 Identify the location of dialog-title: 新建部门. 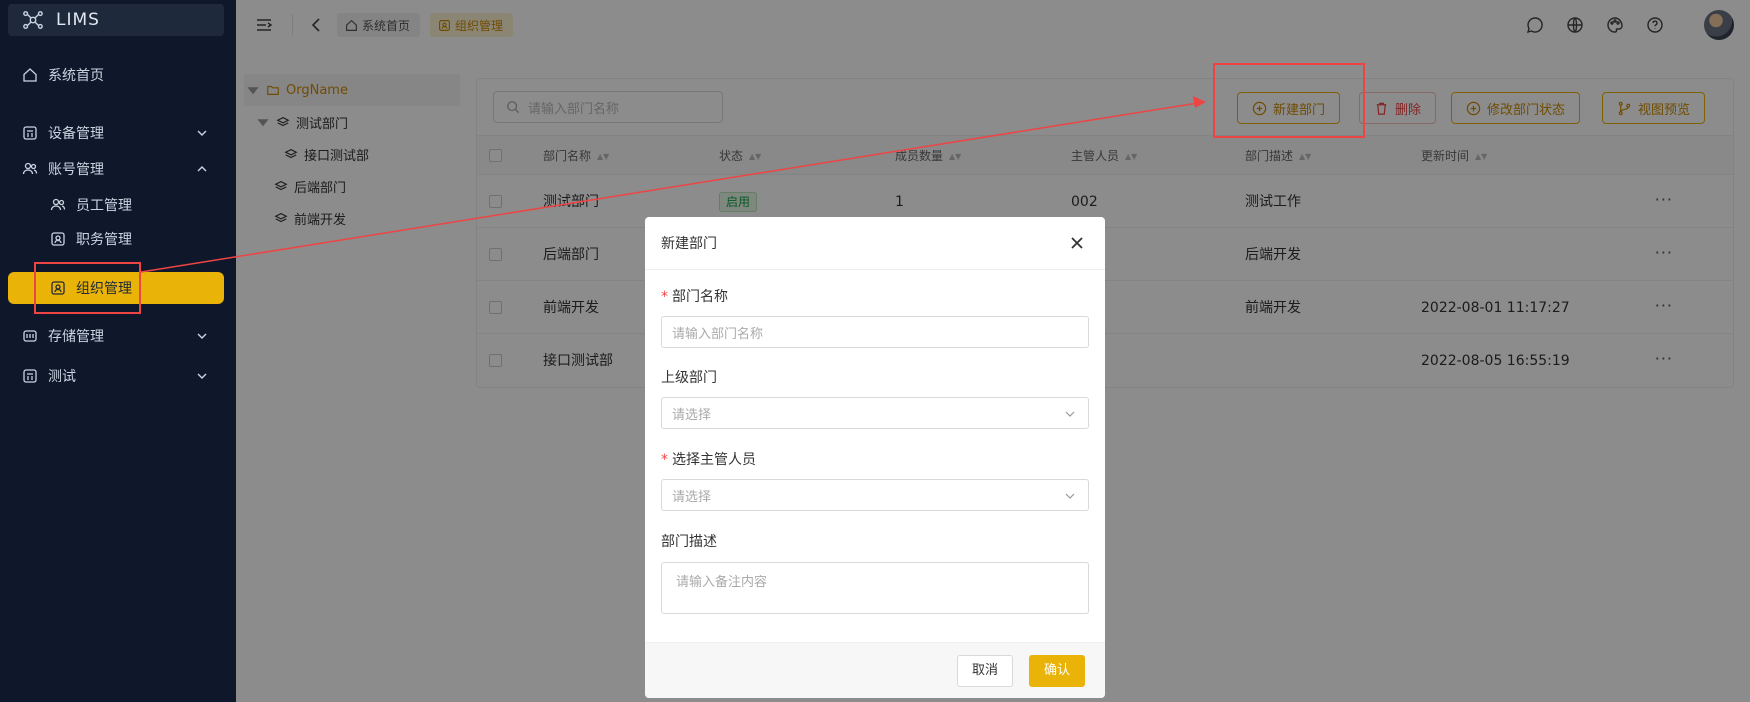
(689, 244).